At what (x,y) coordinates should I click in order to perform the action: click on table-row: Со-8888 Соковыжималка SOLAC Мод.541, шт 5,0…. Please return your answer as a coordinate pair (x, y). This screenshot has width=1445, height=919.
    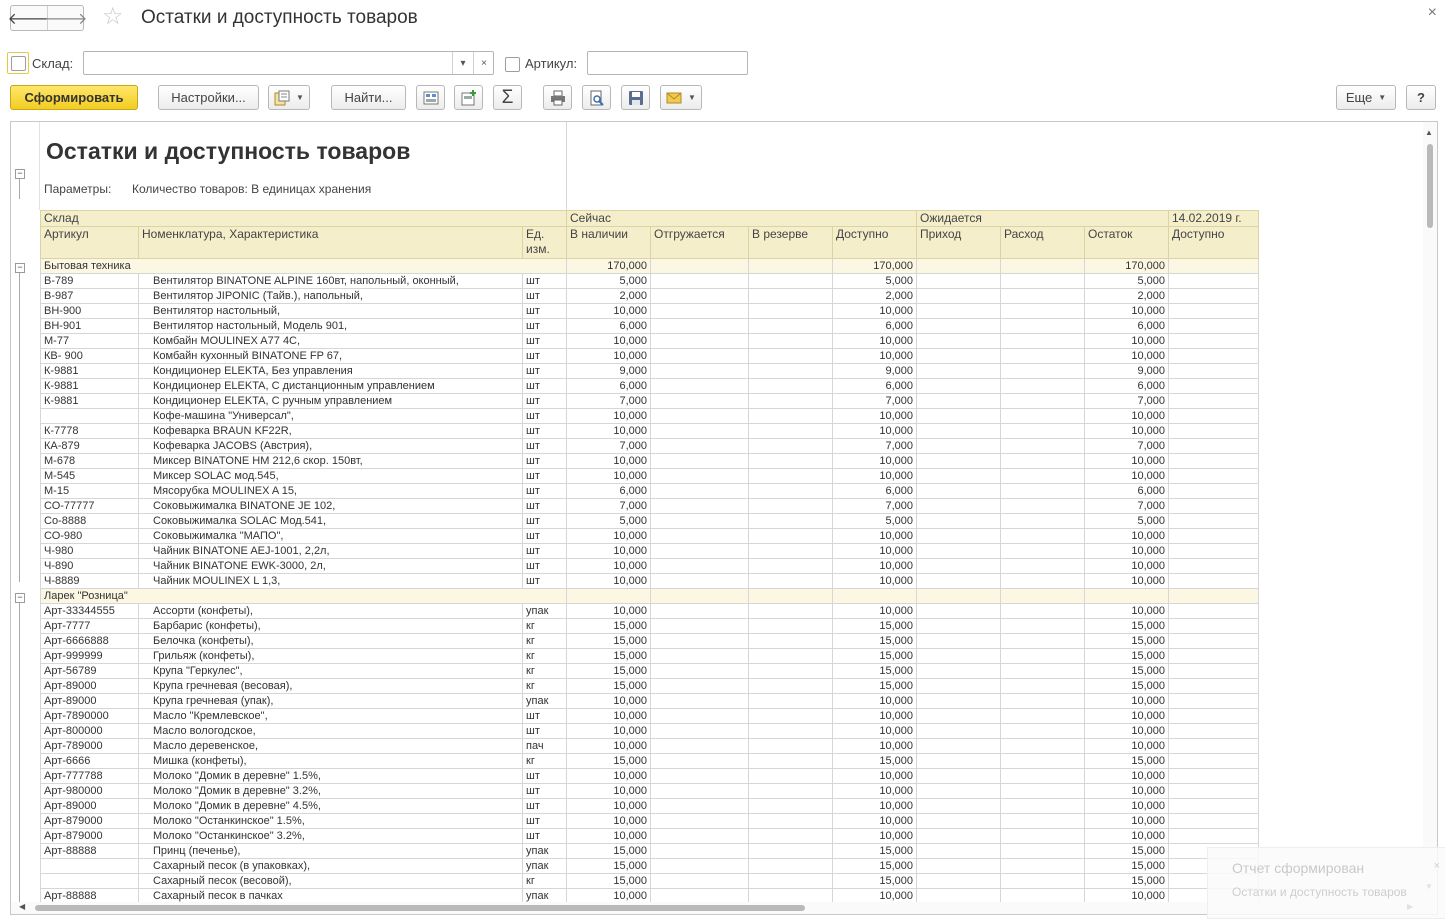
    Looking at the image, I should click on (649, 521).